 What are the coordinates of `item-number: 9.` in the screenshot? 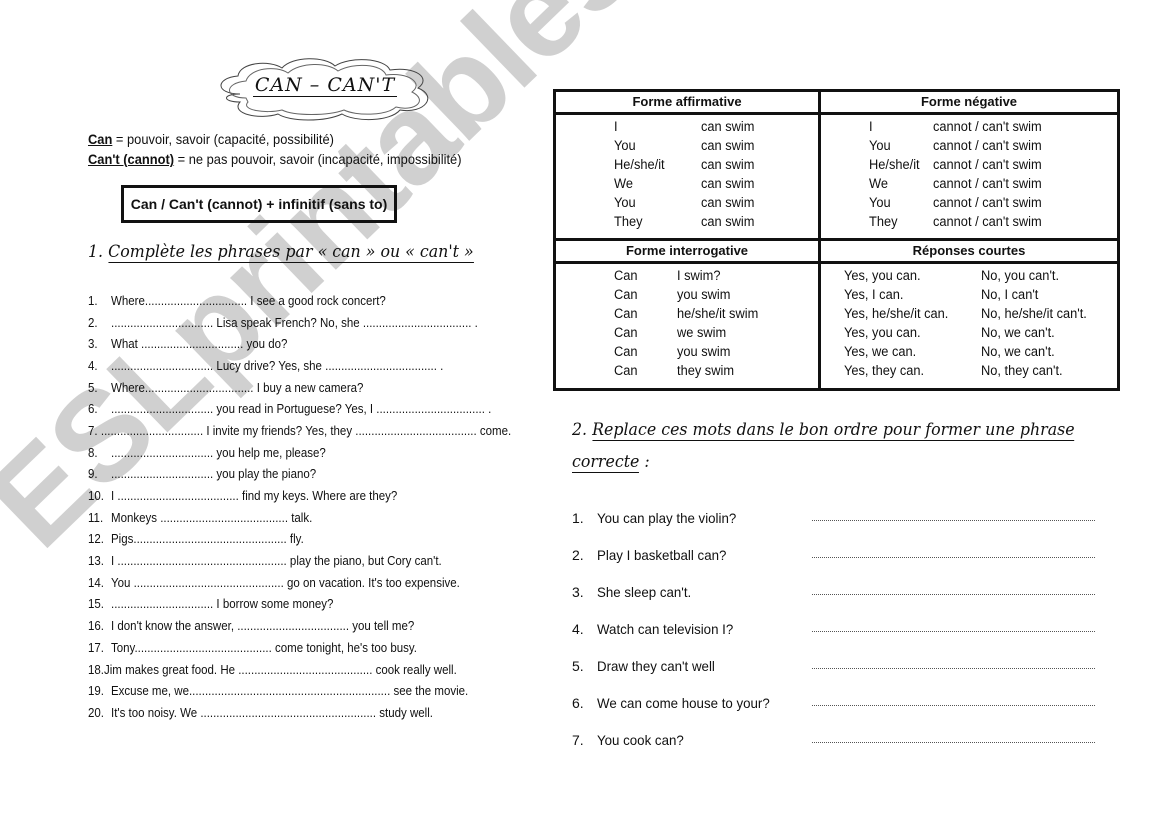 It's located at (93, 474).